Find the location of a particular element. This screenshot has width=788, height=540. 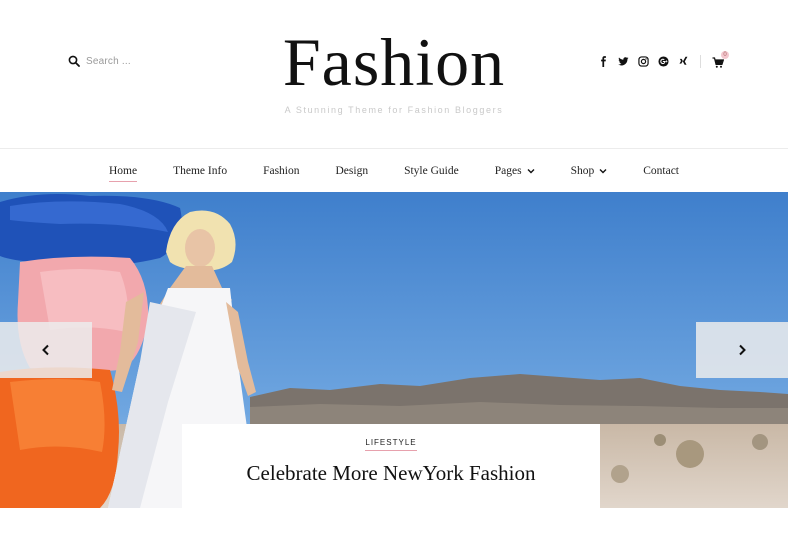

instagram-icon is located at coordinates (643, 61).